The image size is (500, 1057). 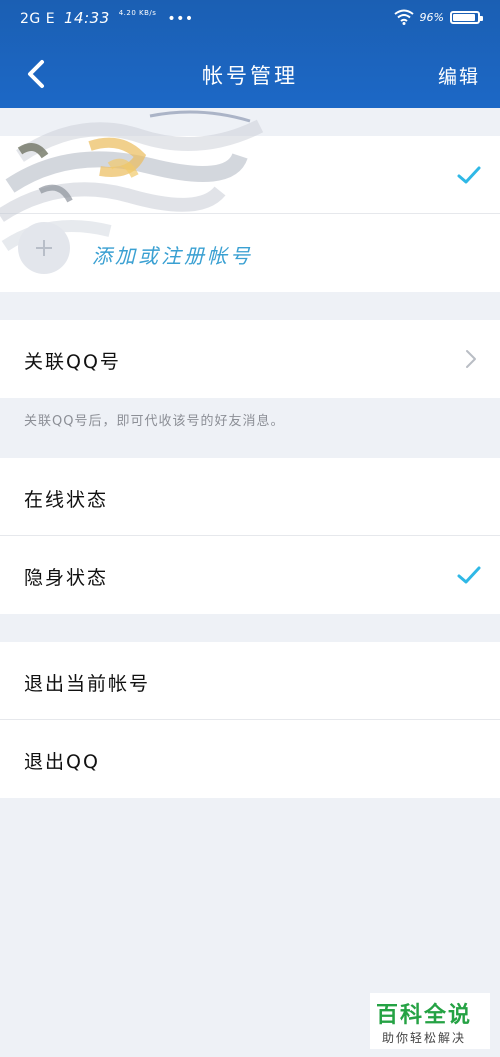 I want to click on wifi-icon, so click(x=403, y=17).